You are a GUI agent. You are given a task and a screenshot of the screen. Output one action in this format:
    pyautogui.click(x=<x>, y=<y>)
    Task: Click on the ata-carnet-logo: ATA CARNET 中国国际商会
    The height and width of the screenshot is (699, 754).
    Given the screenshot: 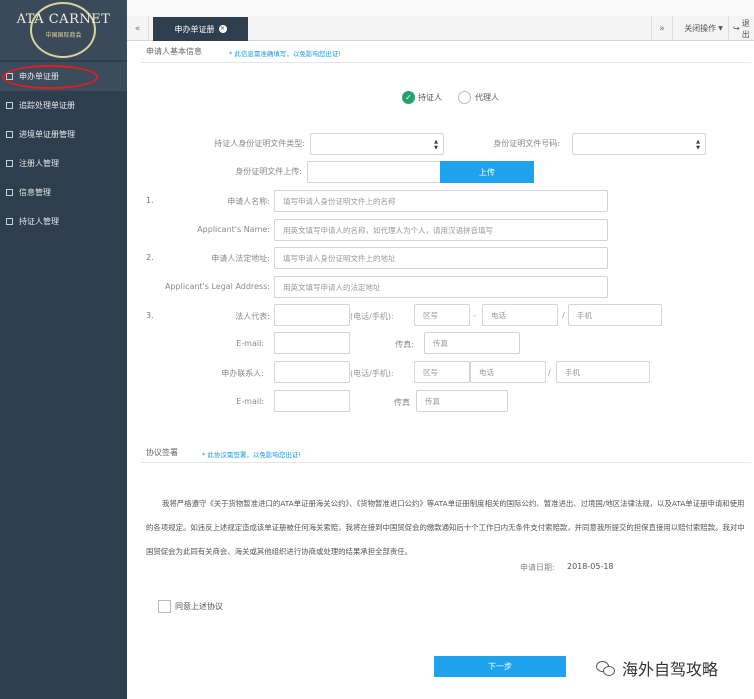 What is the action you would take?
    pyautogui.click(x=63, y=30)
    